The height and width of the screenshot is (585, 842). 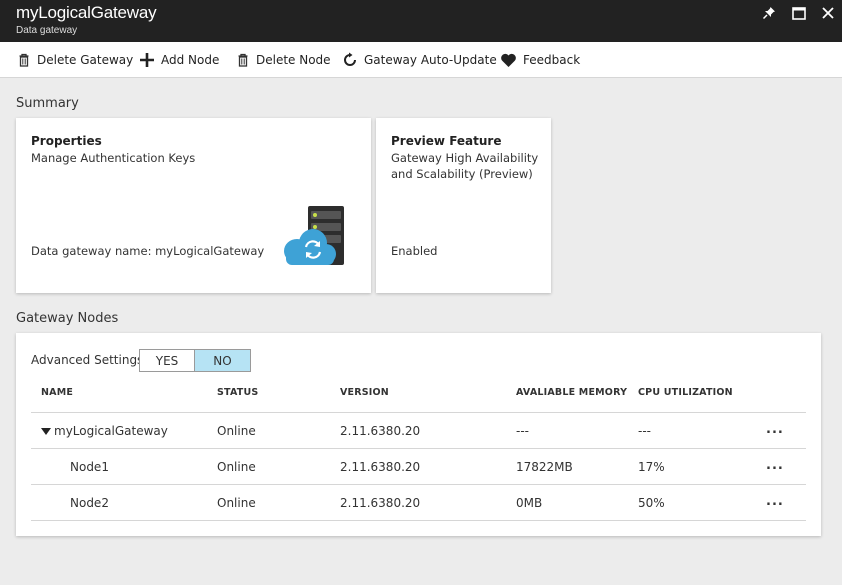 I want to click on column-header-name: NAME, so click(x=57, y=392).